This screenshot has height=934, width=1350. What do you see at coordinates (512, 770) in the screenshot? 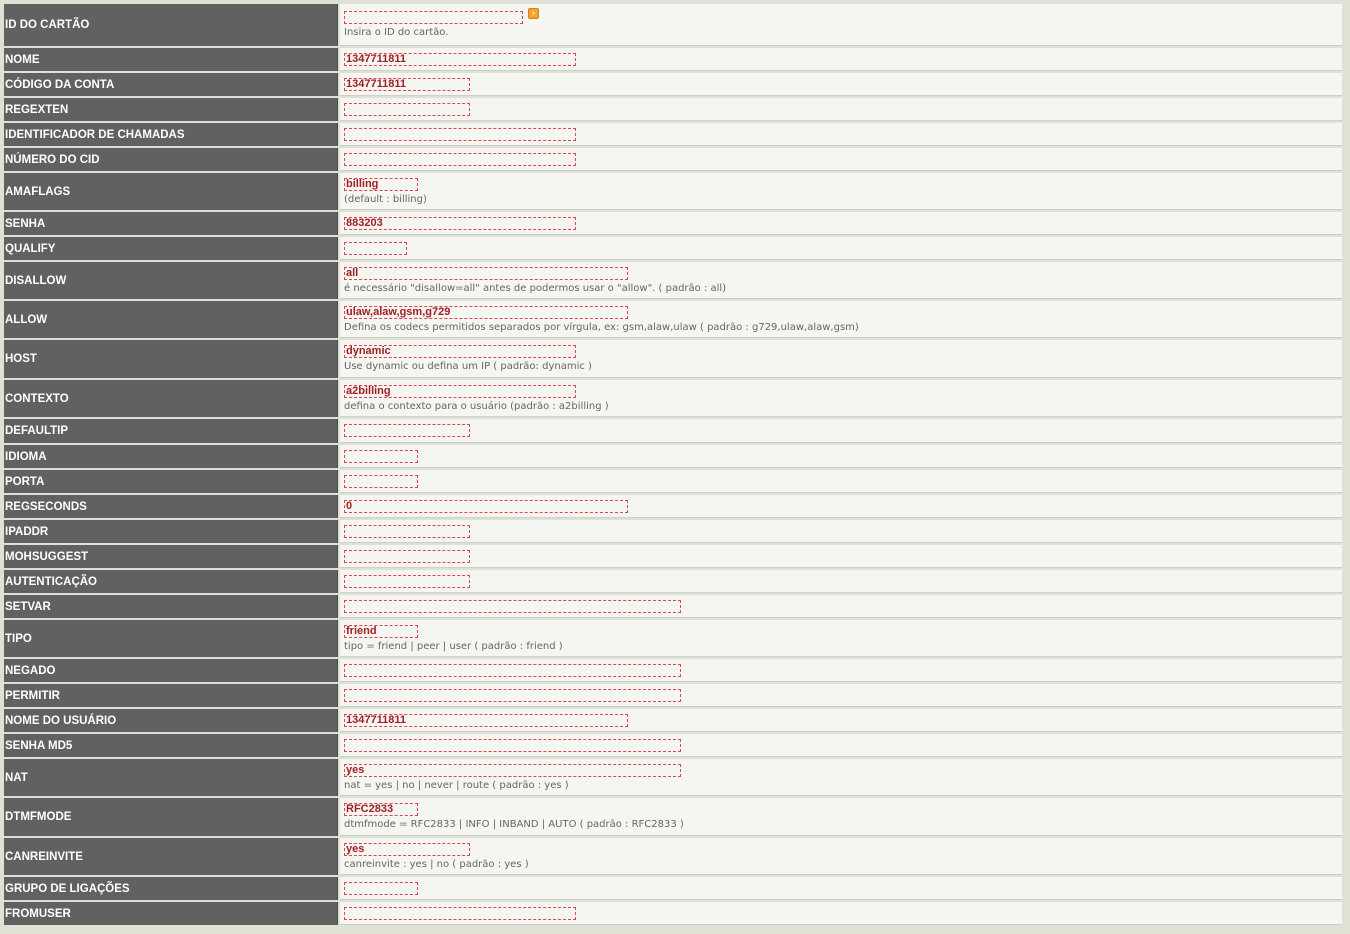
I see `nat-input` at bounding box center [512, 770].